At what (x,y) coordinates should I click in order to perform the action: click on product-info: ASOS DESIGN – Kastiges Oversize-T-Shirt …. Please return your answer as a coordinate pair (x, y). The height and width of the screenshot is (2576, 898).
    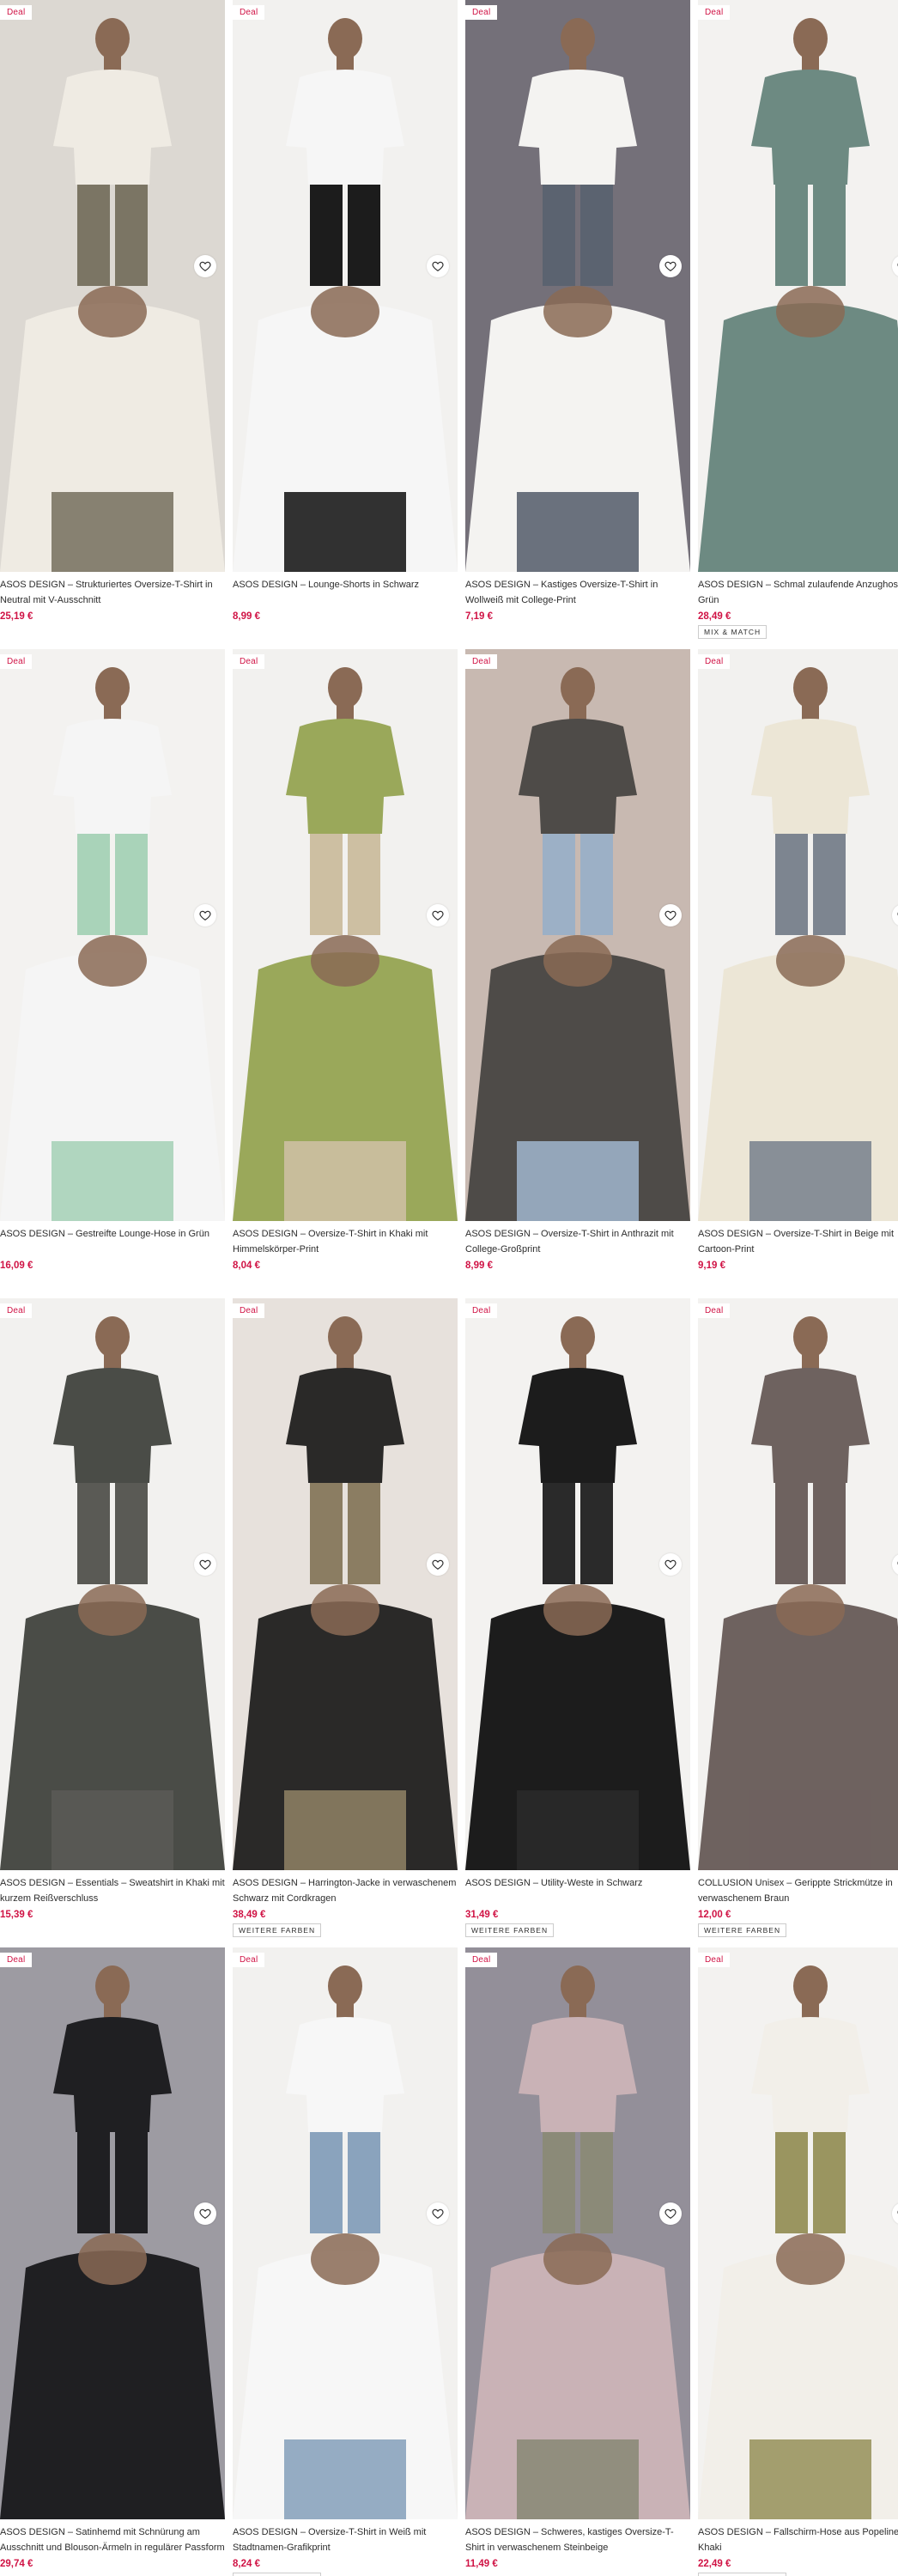
    Looking at the image, I should click on (577, 599).